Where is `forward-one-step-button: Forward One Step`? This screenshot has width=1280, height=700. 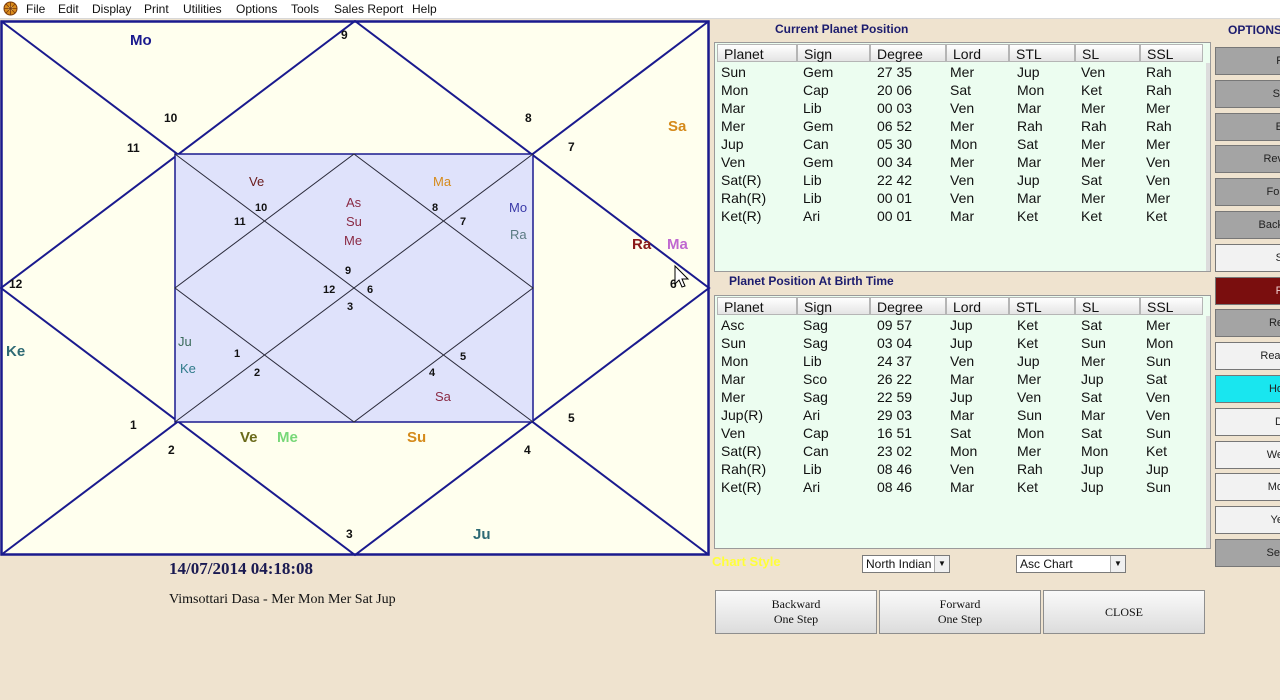
forward-one-step-button: Forward One Step is located at coordinates (960, 612).